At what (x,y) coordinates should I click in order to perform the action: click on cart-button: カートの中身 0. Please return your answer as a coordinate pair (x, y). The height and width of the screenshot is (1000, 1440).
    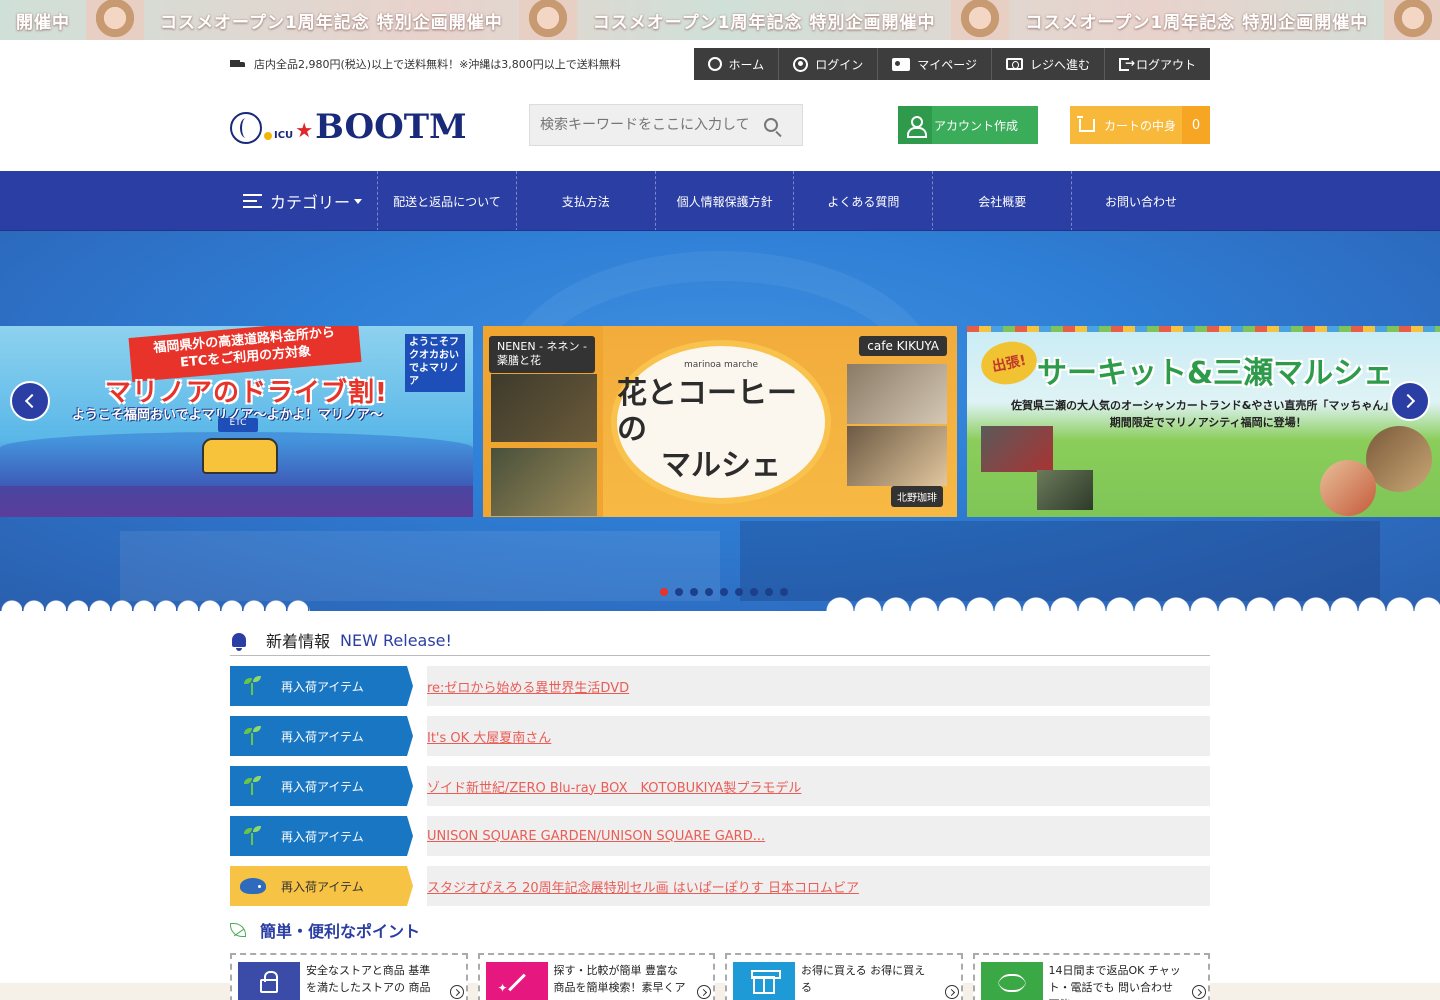
    Looking at the image, I should click on (1140, 125).